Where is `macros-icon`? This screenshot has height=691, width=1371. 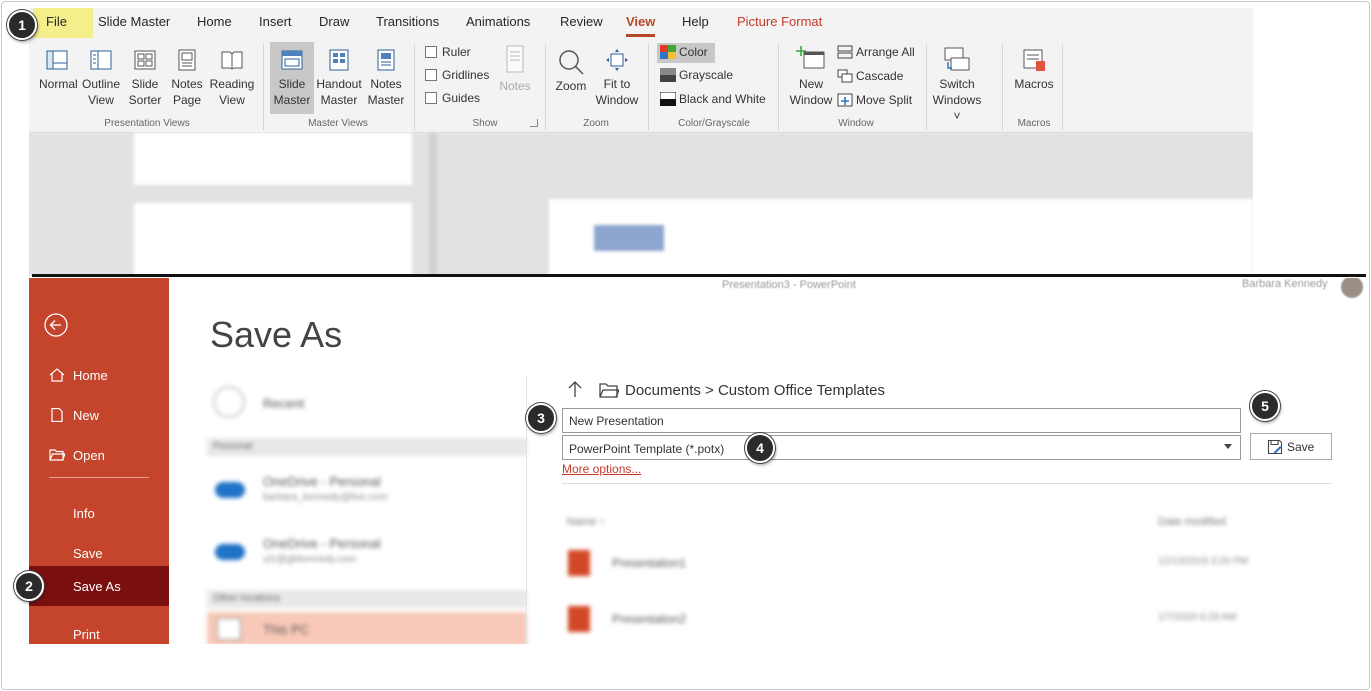 macros-icon is located at coordinates (1034, 60).